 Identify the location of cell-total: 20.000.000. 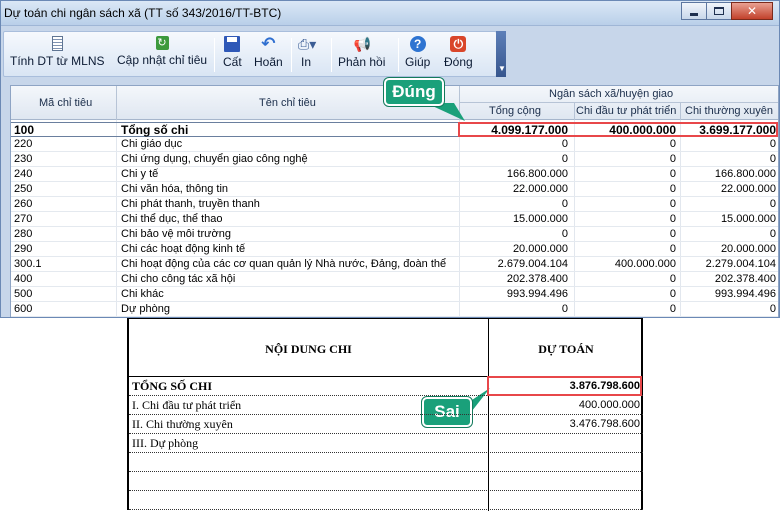
(540, 249).